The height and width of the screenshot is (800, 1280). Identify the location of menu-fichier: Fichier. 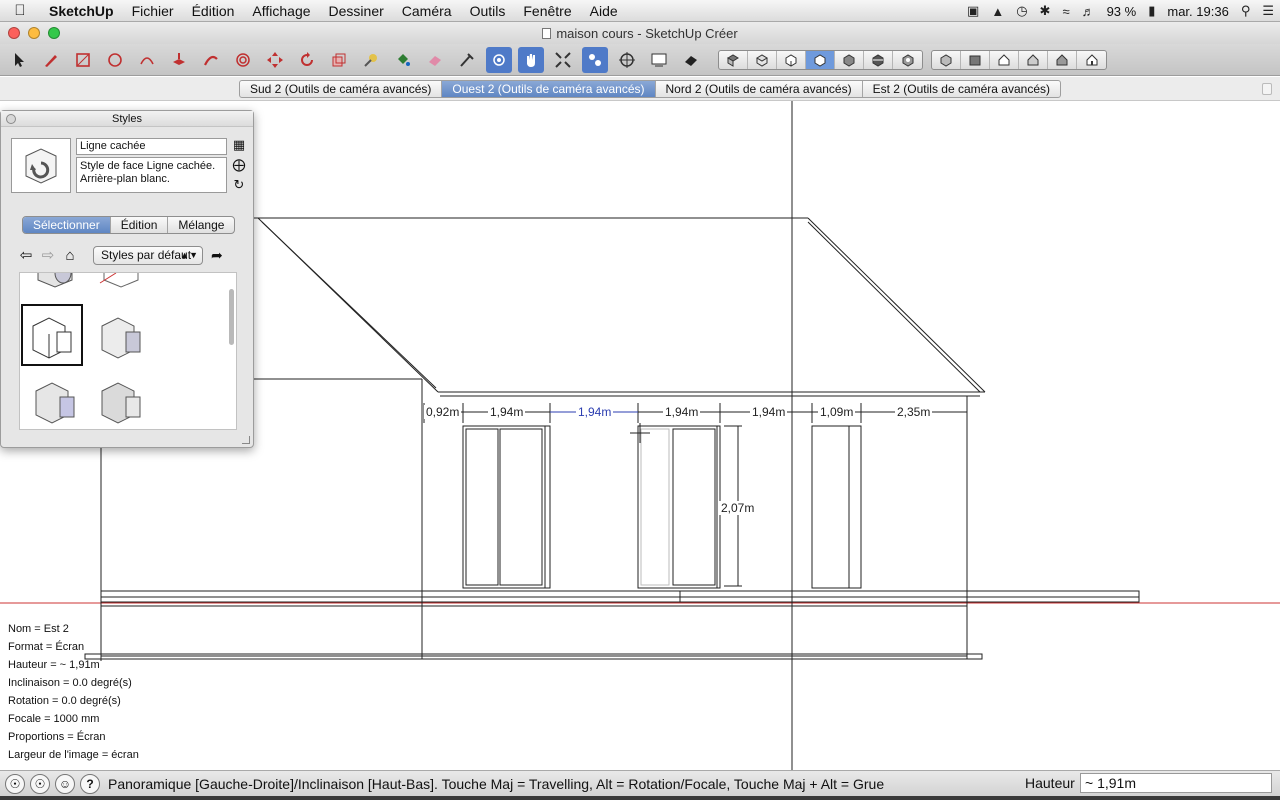
(153, 11).